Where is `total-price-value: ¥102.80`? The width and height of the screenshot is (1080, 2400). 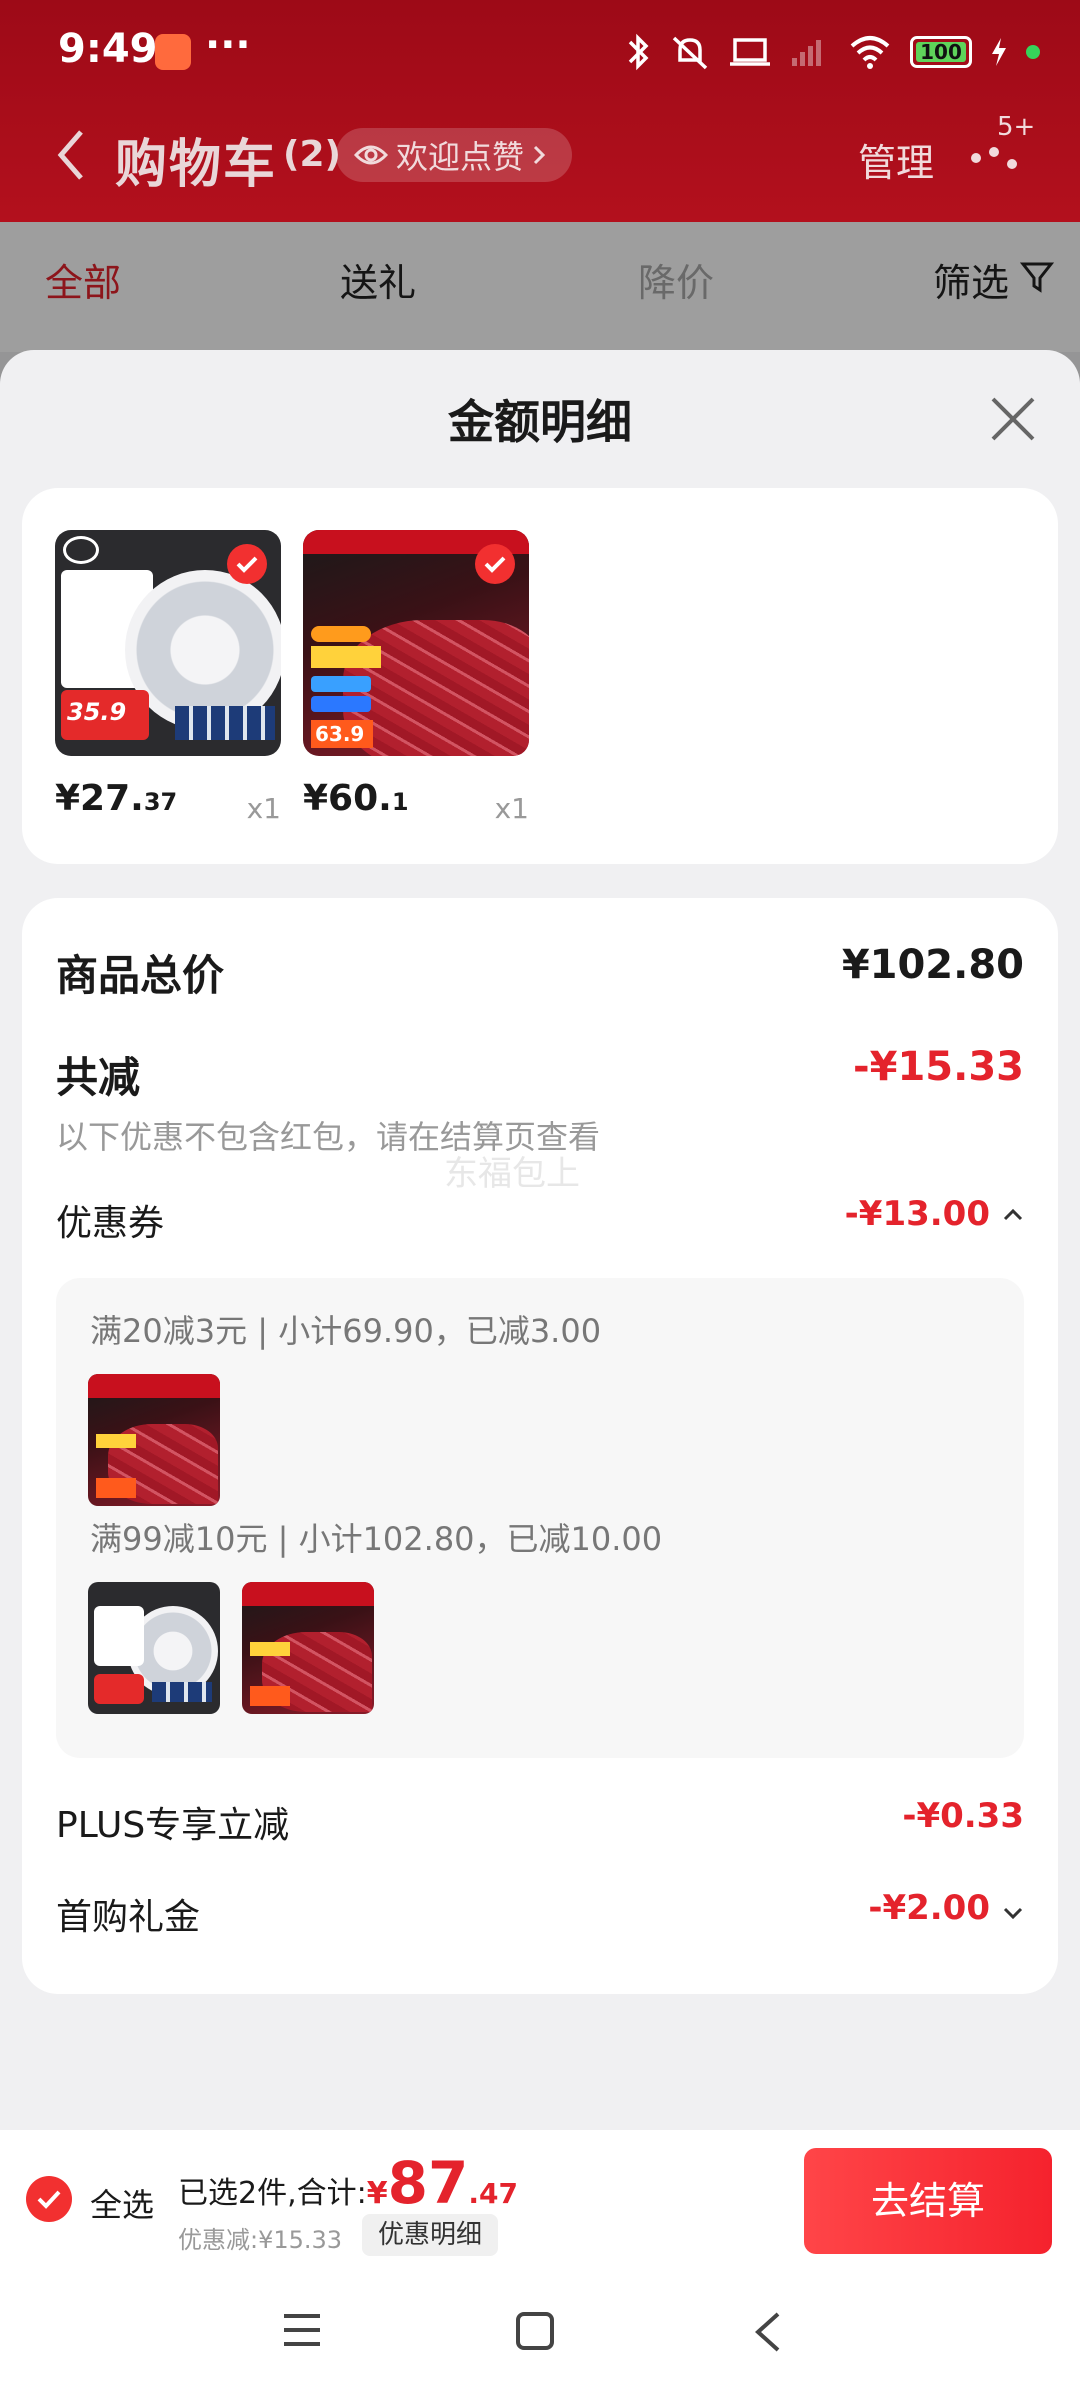
total-price-value: ¥102.80 is located at coordinates (932, 965).